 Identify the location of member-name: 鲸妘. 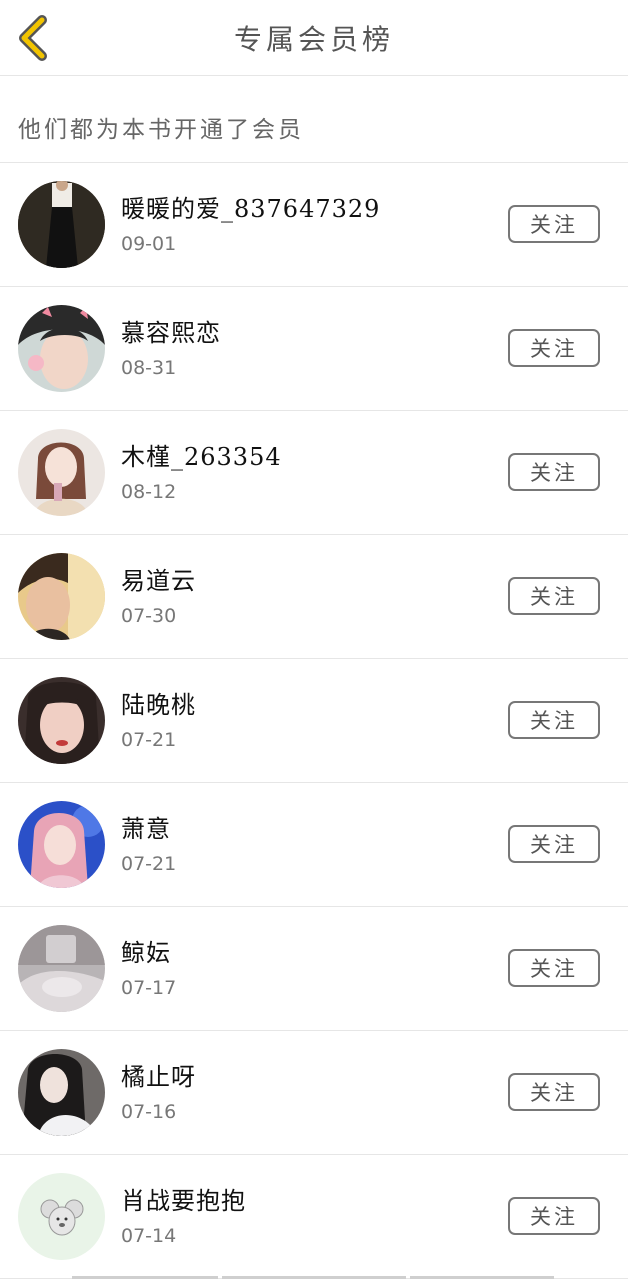
(146, 953).